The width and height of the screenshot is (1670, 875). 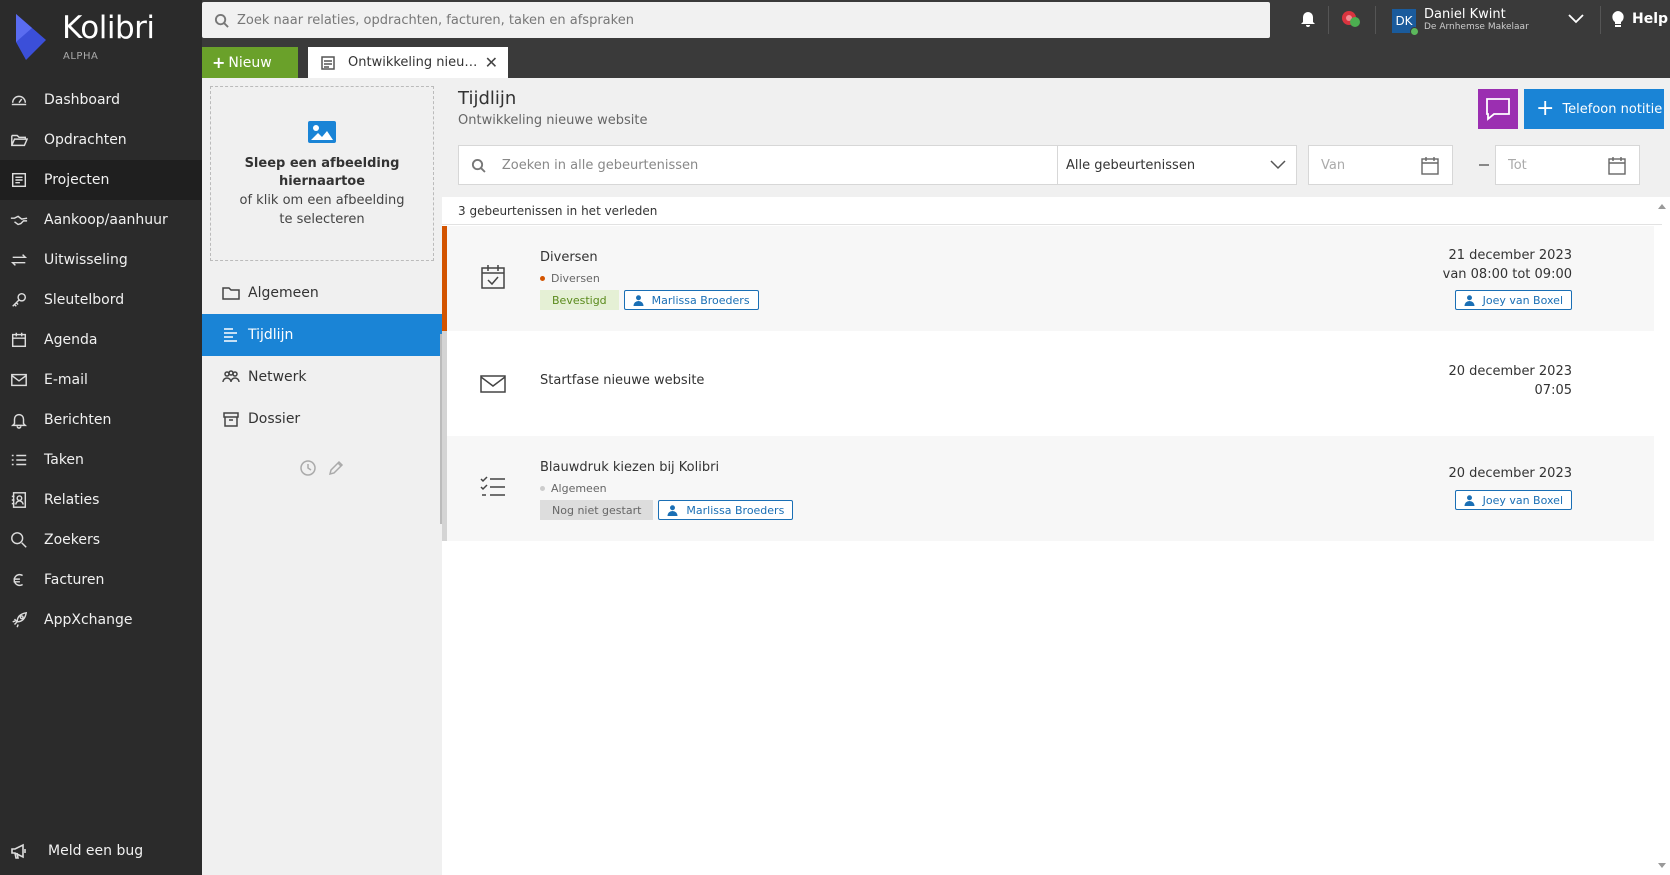 What do you see at coordinates (108, 28) in the screenshot?
I see `app-name: Kolibri` at bounding box center [108, 28].